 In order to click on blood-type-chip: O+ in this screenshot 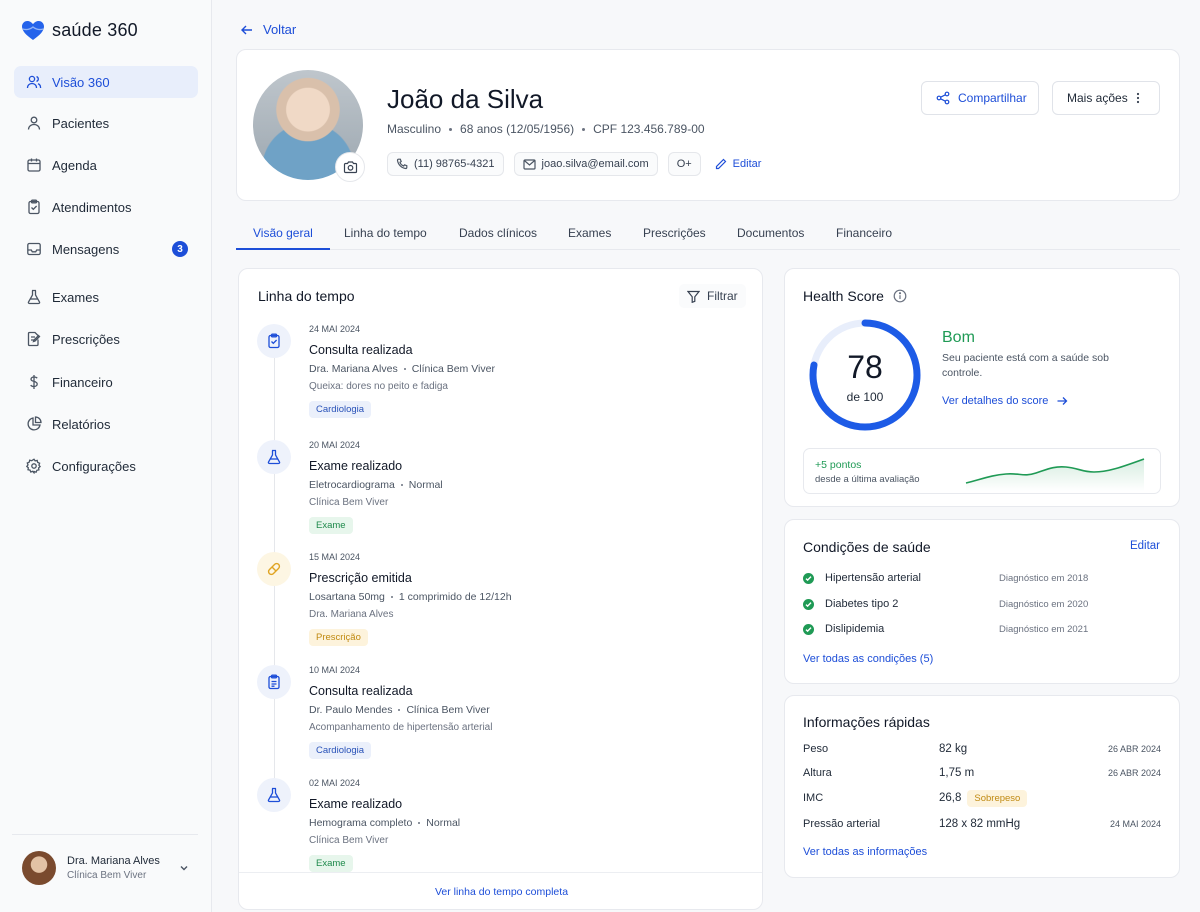, I will do `click(684, 164)`.